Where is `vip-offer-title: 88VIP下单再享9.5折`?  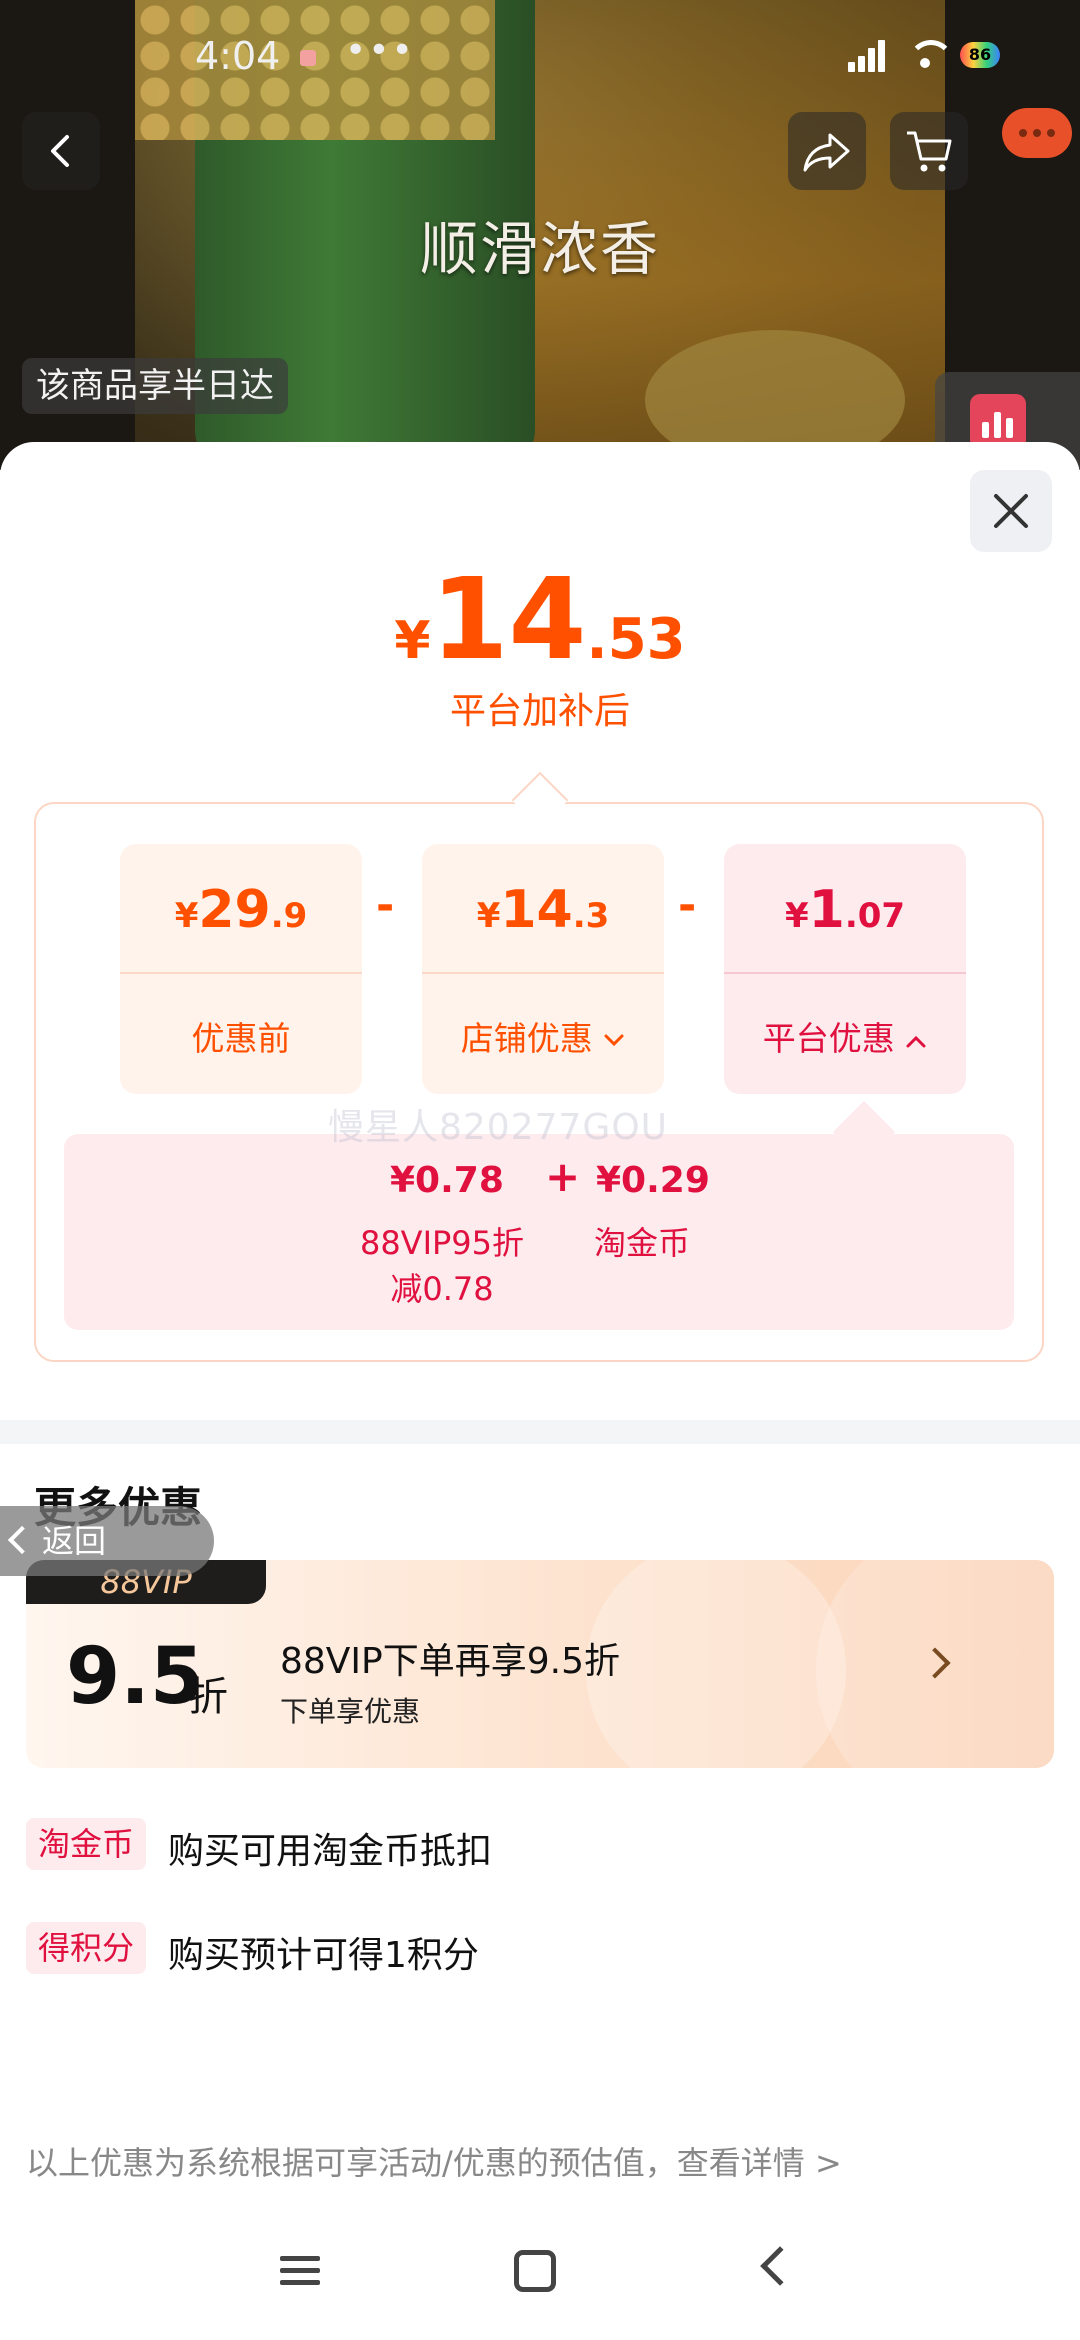 vip-offer-title: 88VIP下单再享9.5折 is located at coordinates (450, 1661).